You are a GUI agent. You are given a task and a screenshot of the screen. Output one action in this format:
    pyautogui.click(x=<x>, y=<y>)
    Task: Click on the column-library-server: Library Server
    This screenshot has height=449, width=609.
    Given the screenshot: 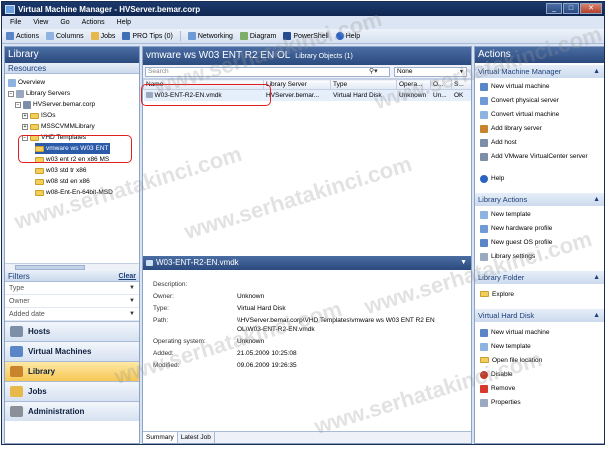 What is the action you would take?
    pyautogui.click(x=297, y=84)
    